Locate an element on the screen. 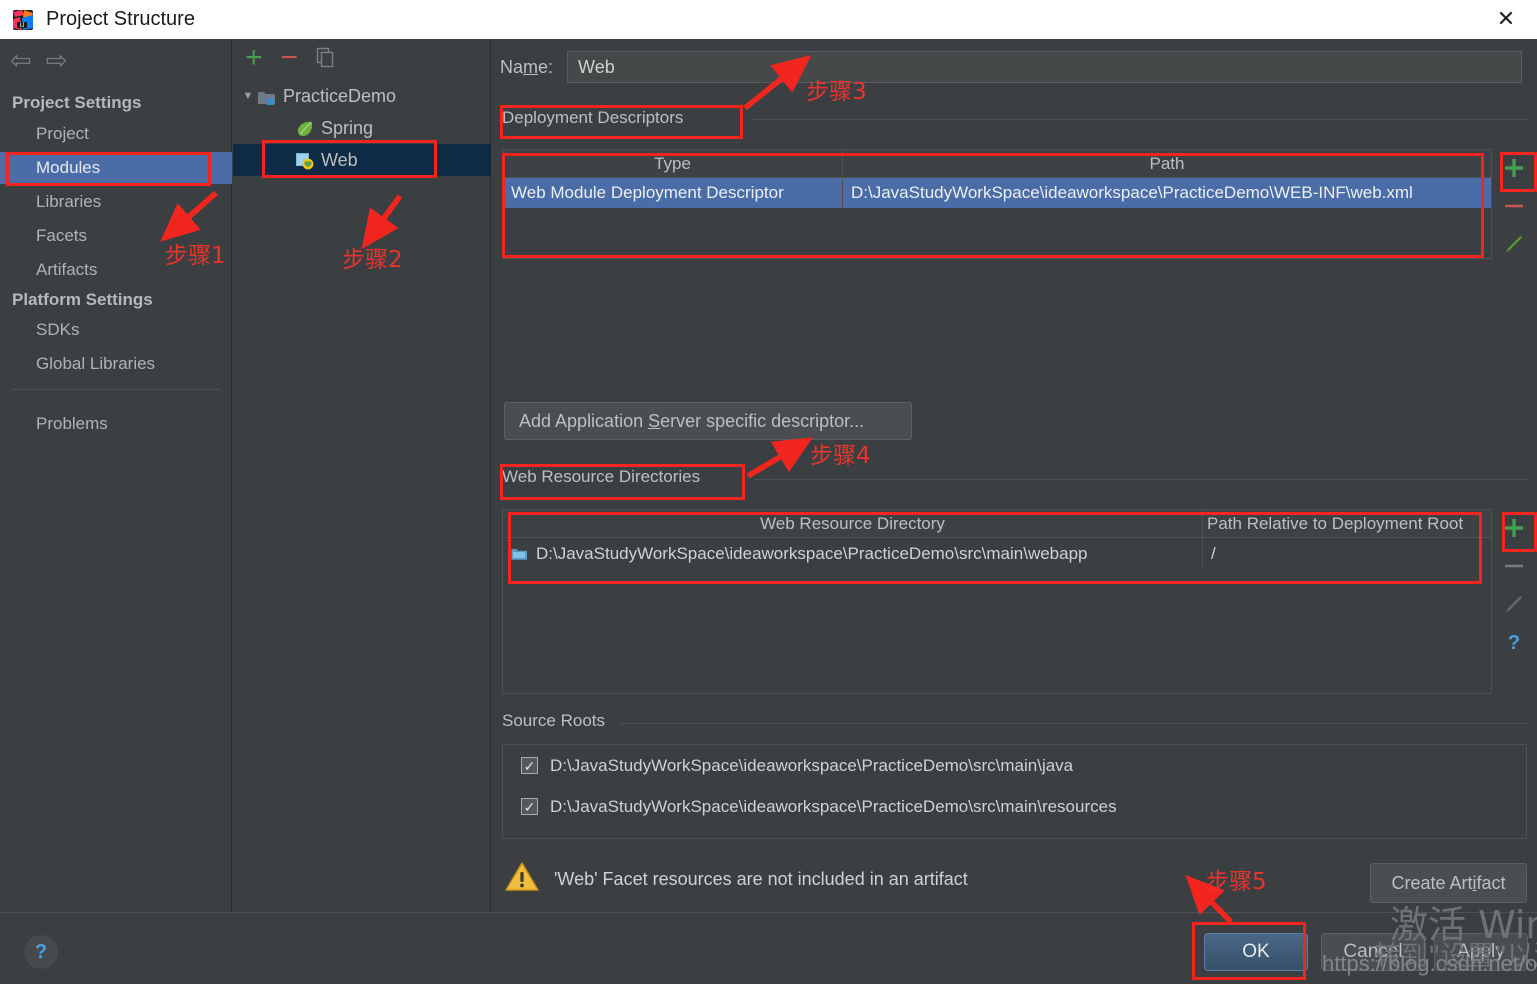 The height and width of the screenshot is (984, 1537). sidebar-item-project: Project is located at coordinates (116, 134).